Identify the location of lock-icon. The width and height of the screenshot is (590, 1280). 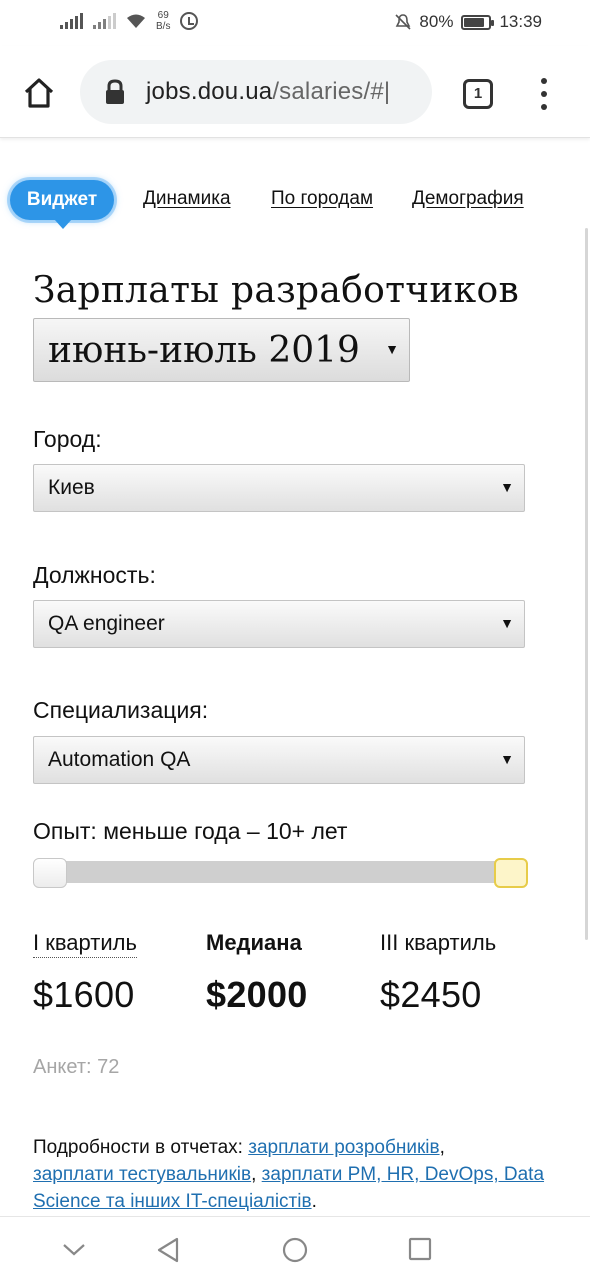
(115, 91).